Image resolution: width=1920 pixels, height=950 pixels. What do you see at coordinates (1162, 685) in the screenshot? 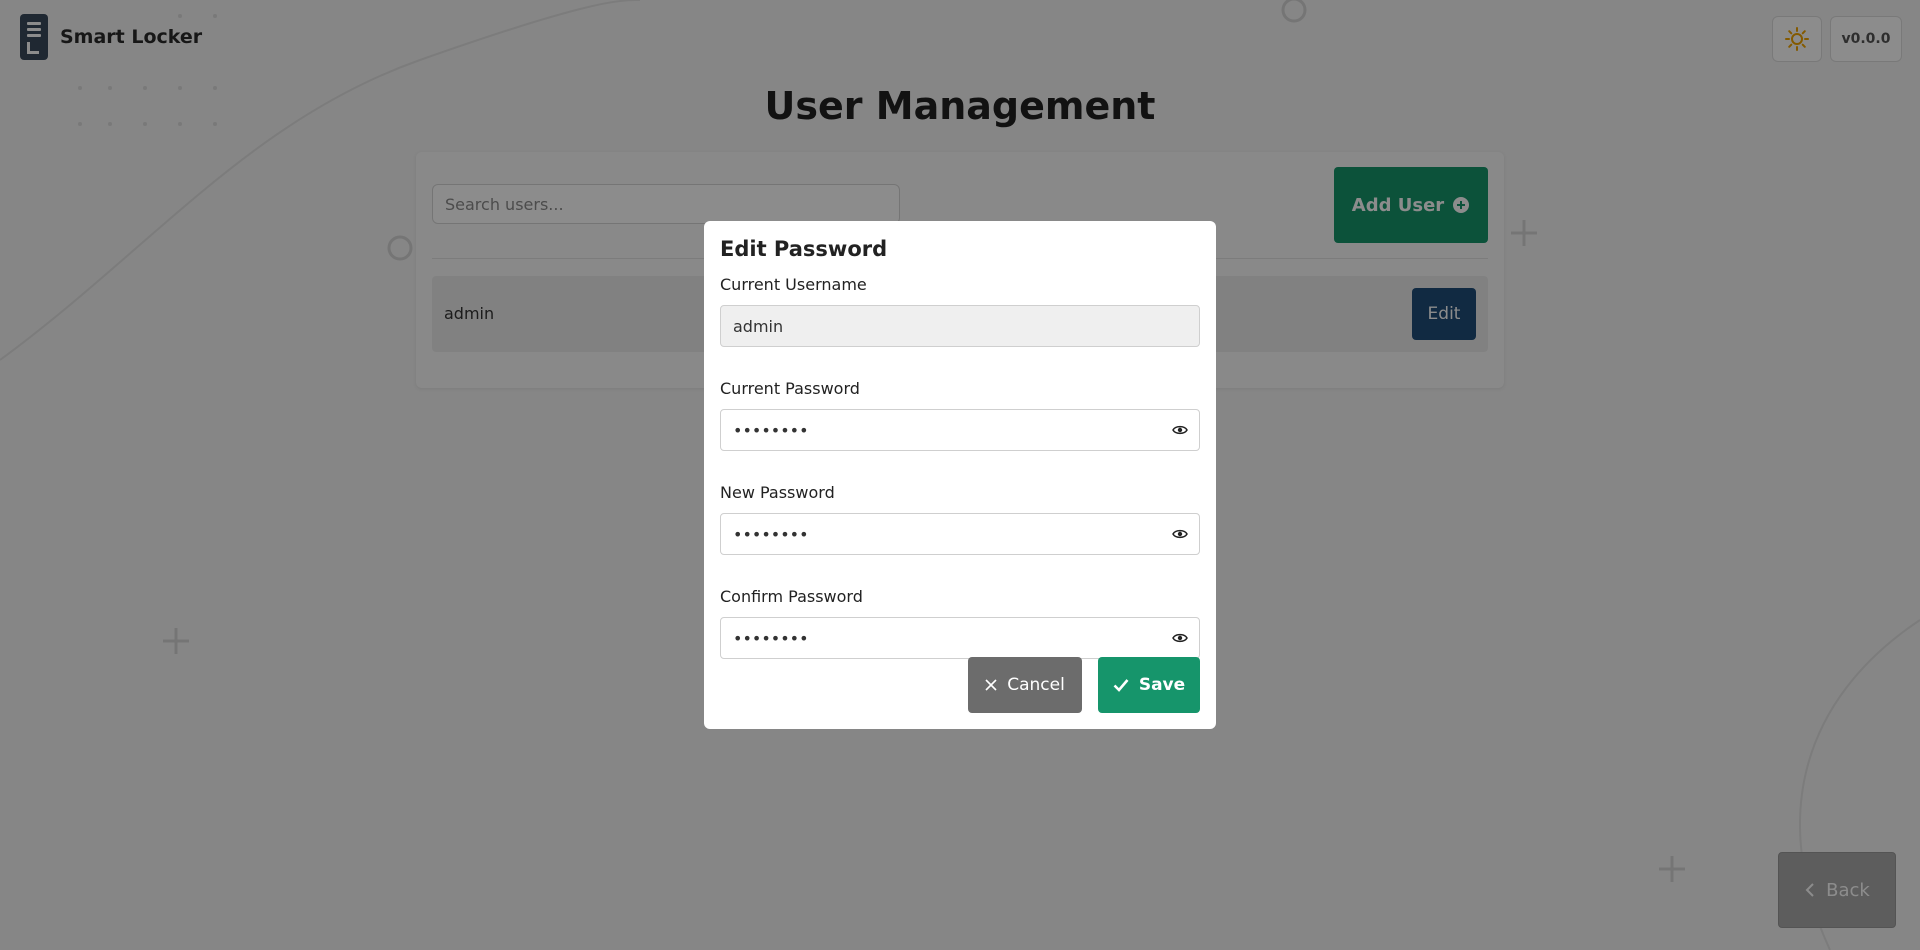
I see `save-label: Save` at bounding box center [1162, 685].